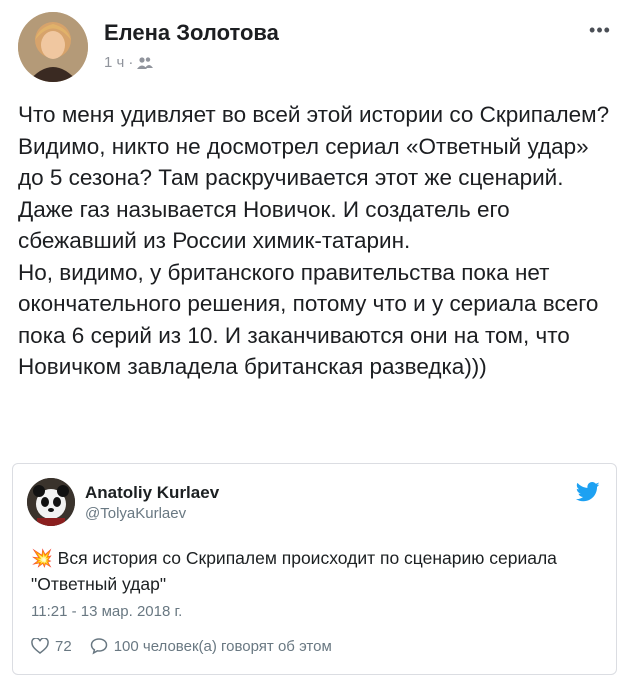 The image size is (629, 682). What do you see at coordinates (53, 47) in the screenshot?
I see `author-avatar` at bounding box center [53, 47].